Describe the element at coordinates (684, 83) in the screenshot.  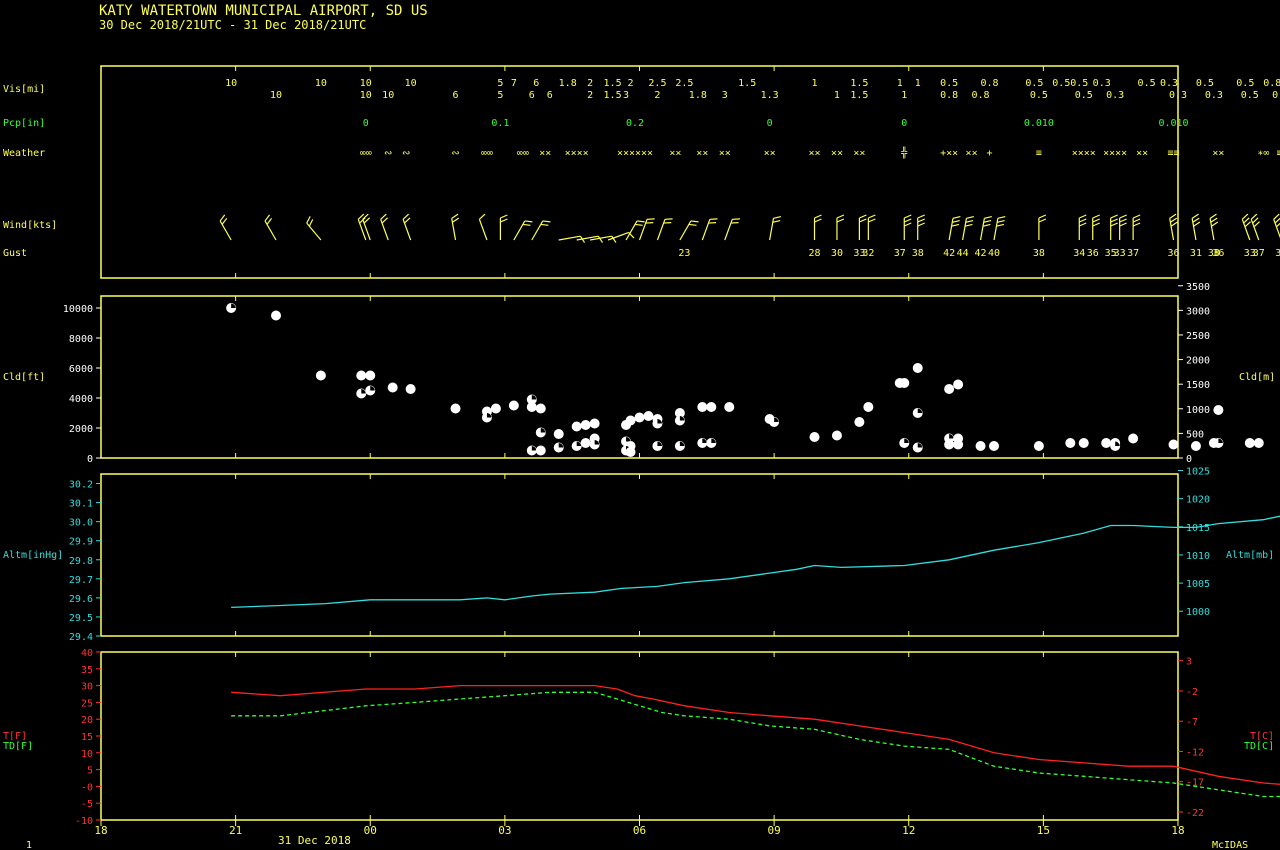
I see `vis-value: 2.5` at that location.